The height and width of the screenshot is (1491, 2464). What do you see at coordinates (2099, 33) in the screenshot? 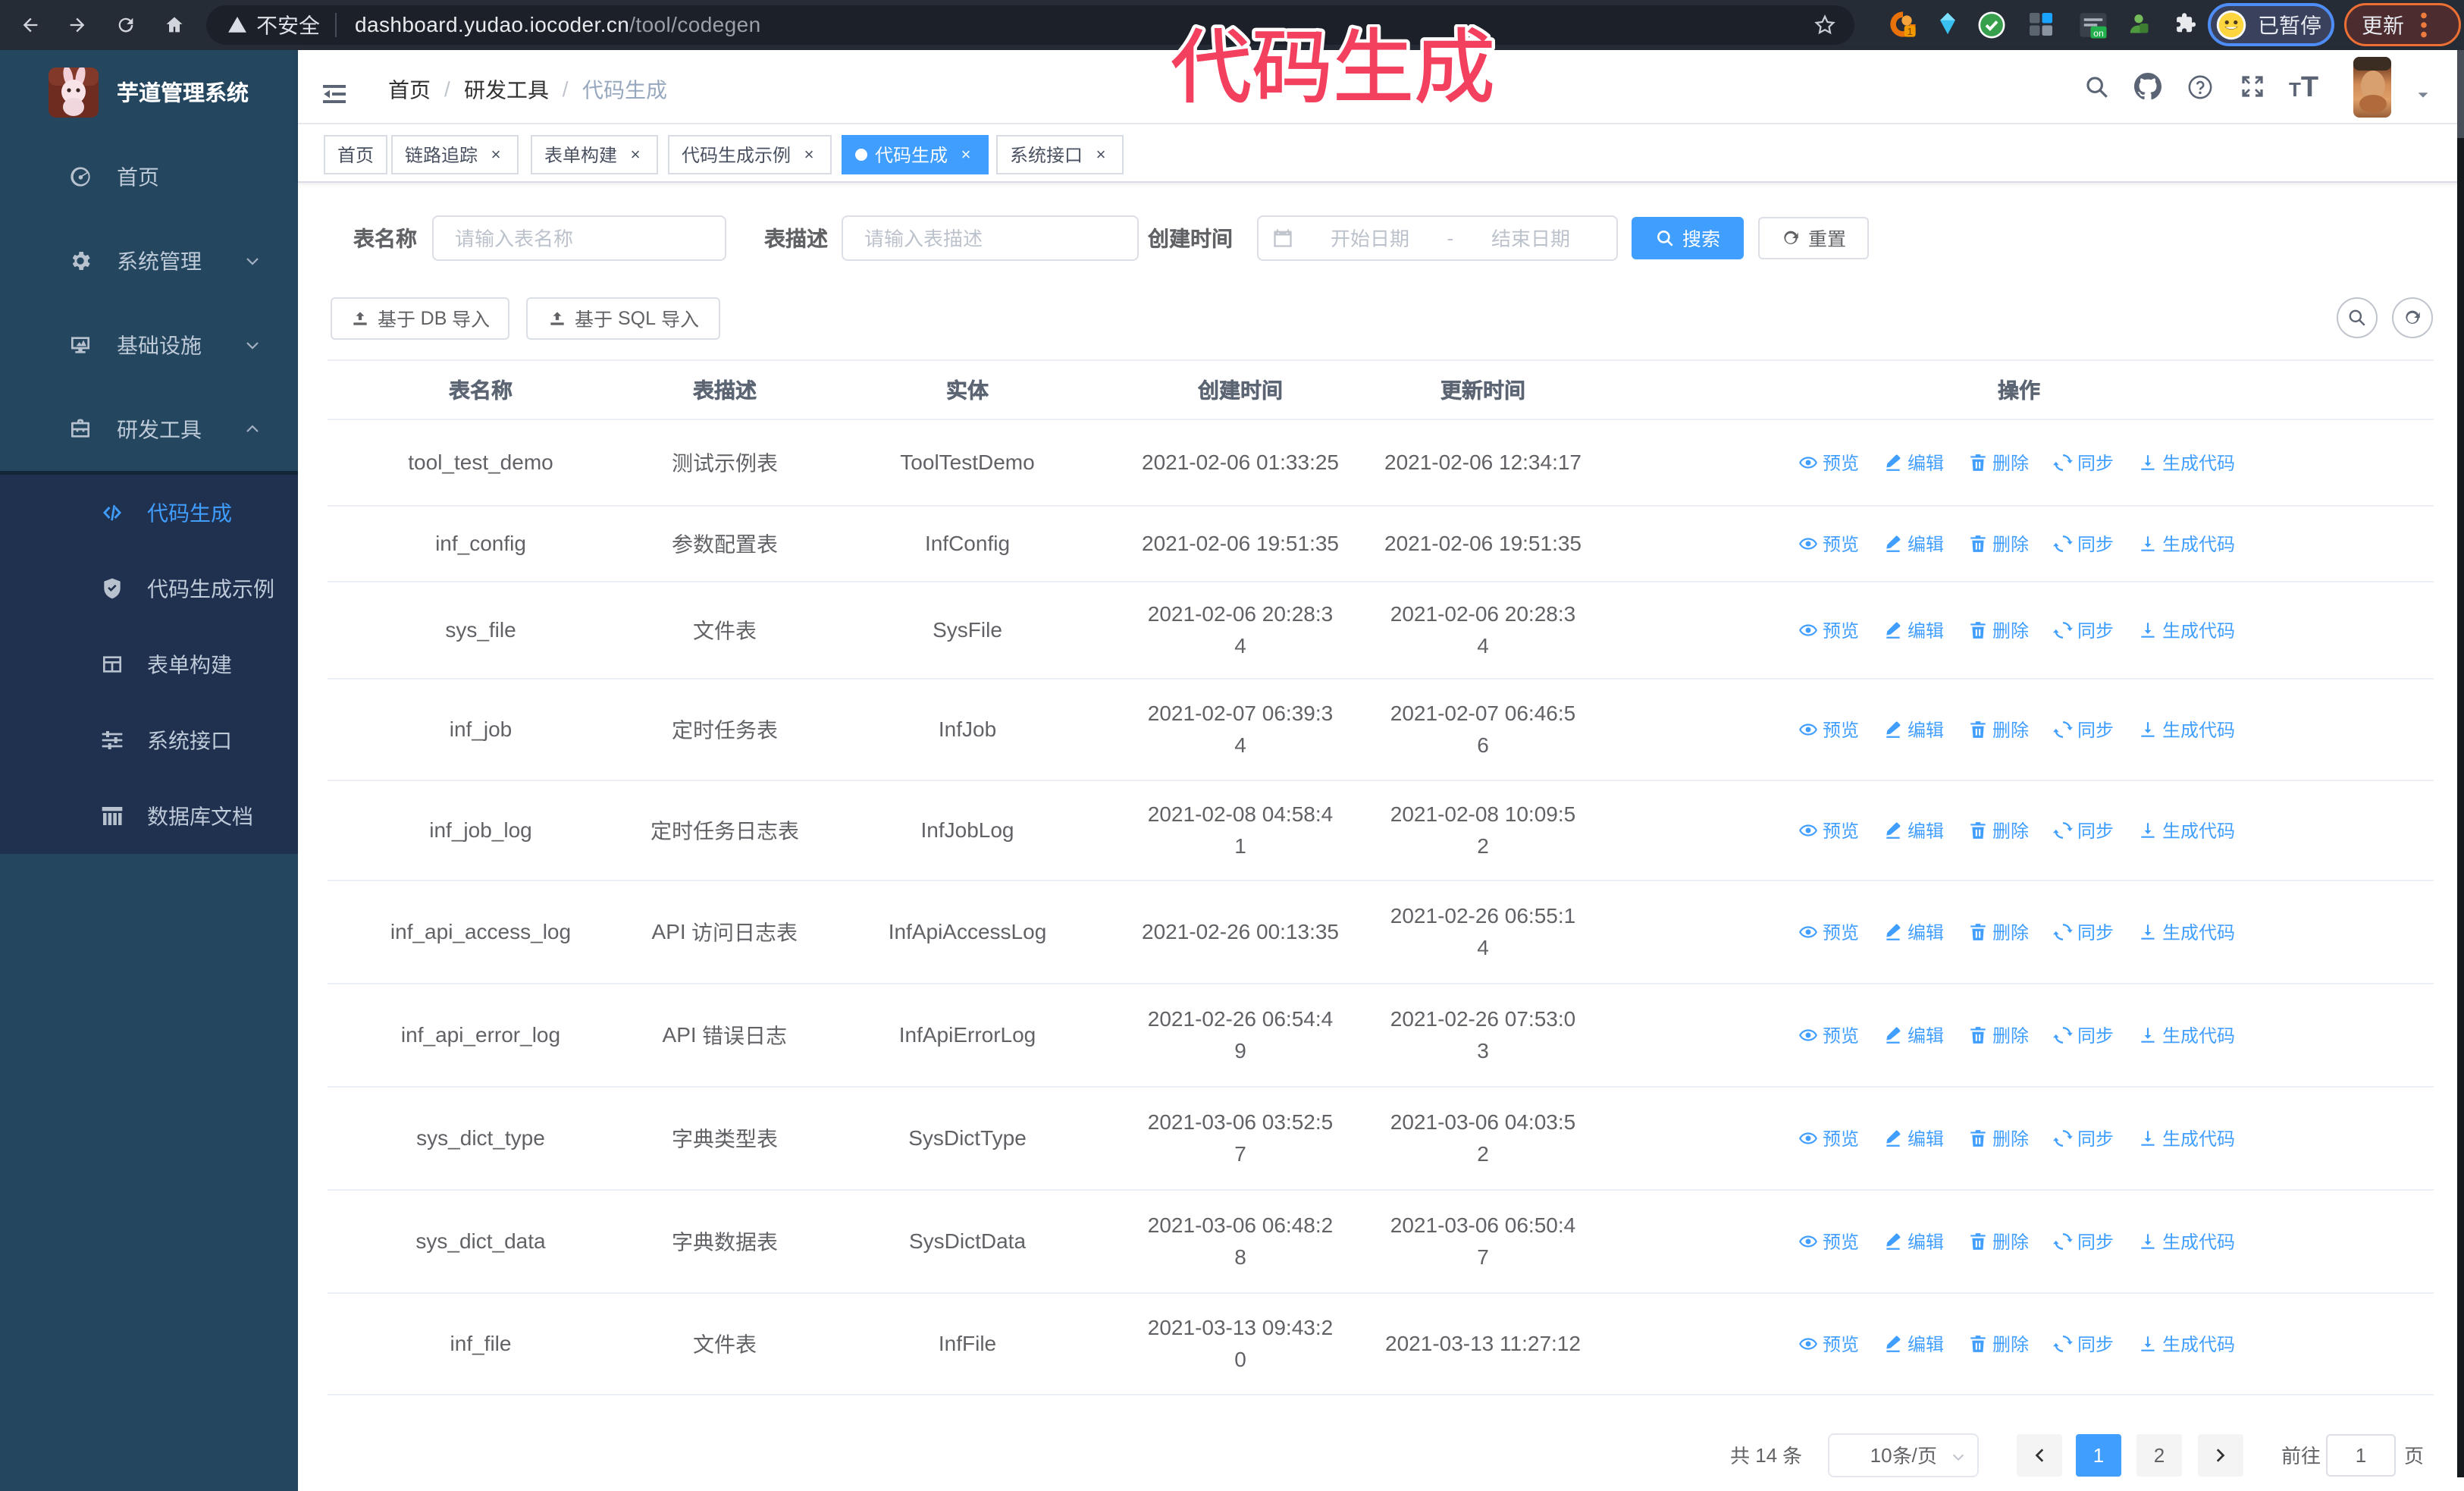
I see `svg-text: on` at bounding box center [2099, 33].